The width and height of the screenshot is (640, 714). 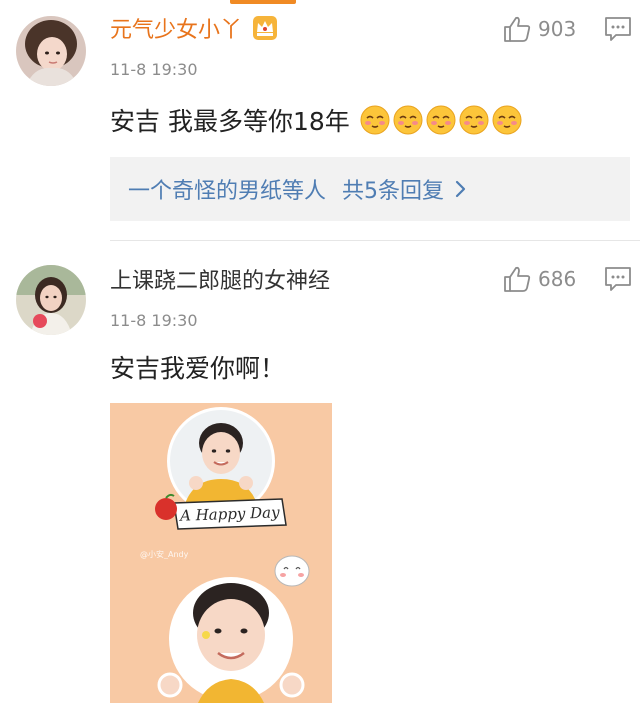 I want to click on comment-actions: 686, so click(x=571, y=279).